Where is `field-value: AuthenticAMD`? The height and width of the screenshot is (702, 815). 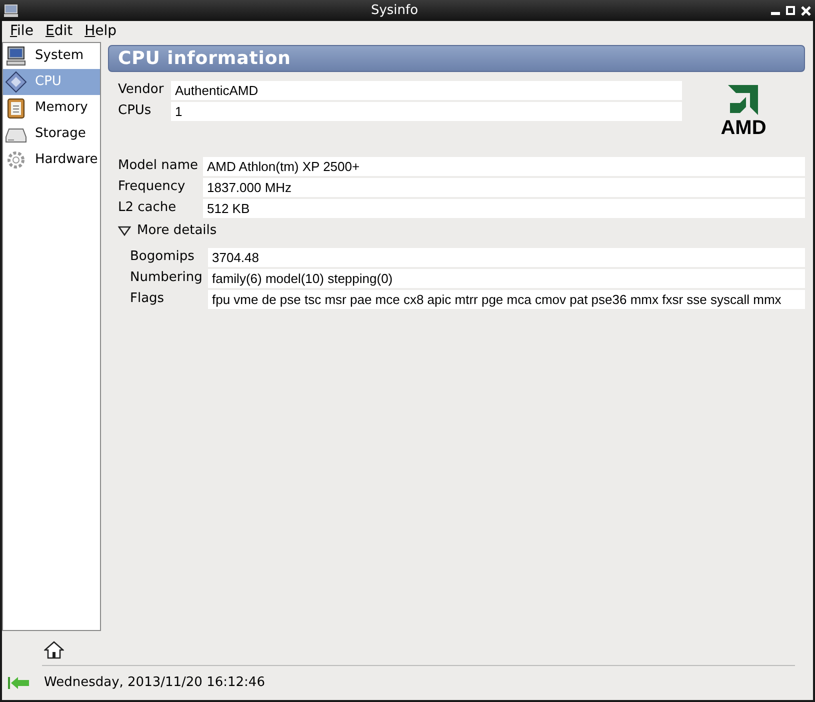
field-value: AuthenticAMD is located at coordinates (426, 90).